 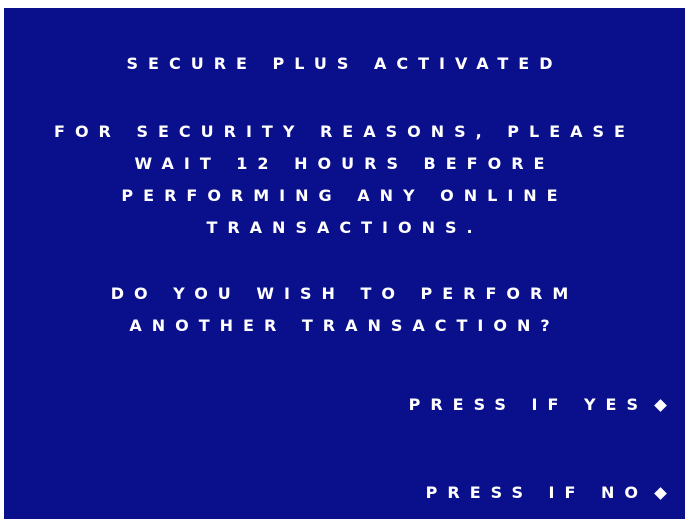 What do you see at coordinates (536, 492) in the screenshot?
I see `no-option-label: PRESS IF NO` at bounding box center [536, 492].